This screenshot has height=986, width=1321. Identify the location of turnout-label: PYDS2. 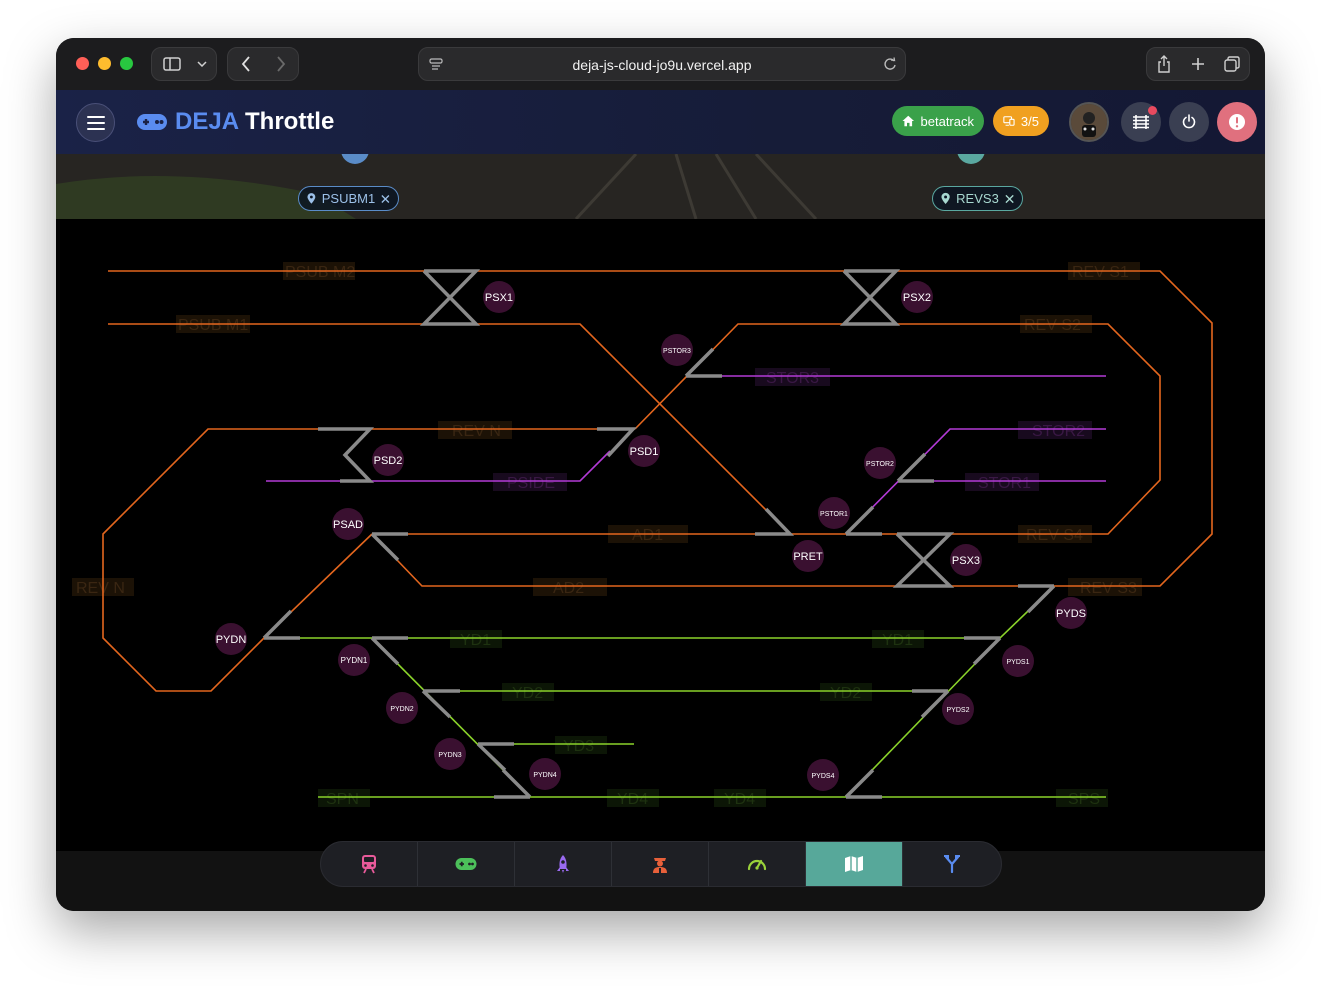
(958, 710).